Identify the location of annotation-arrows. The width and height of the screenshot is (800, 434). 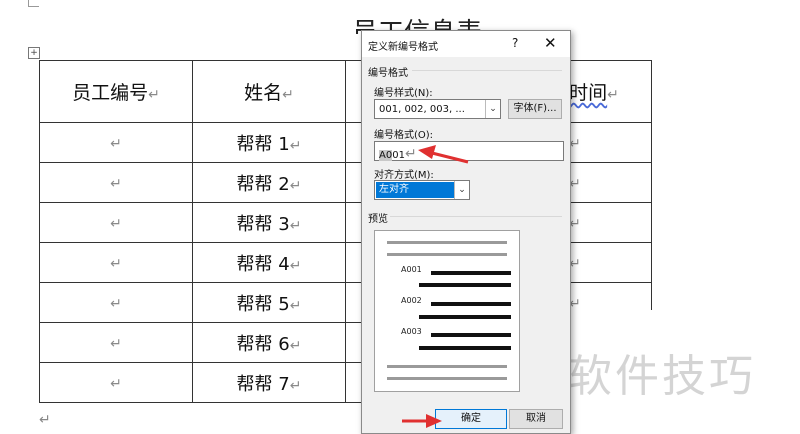
(435, 286).